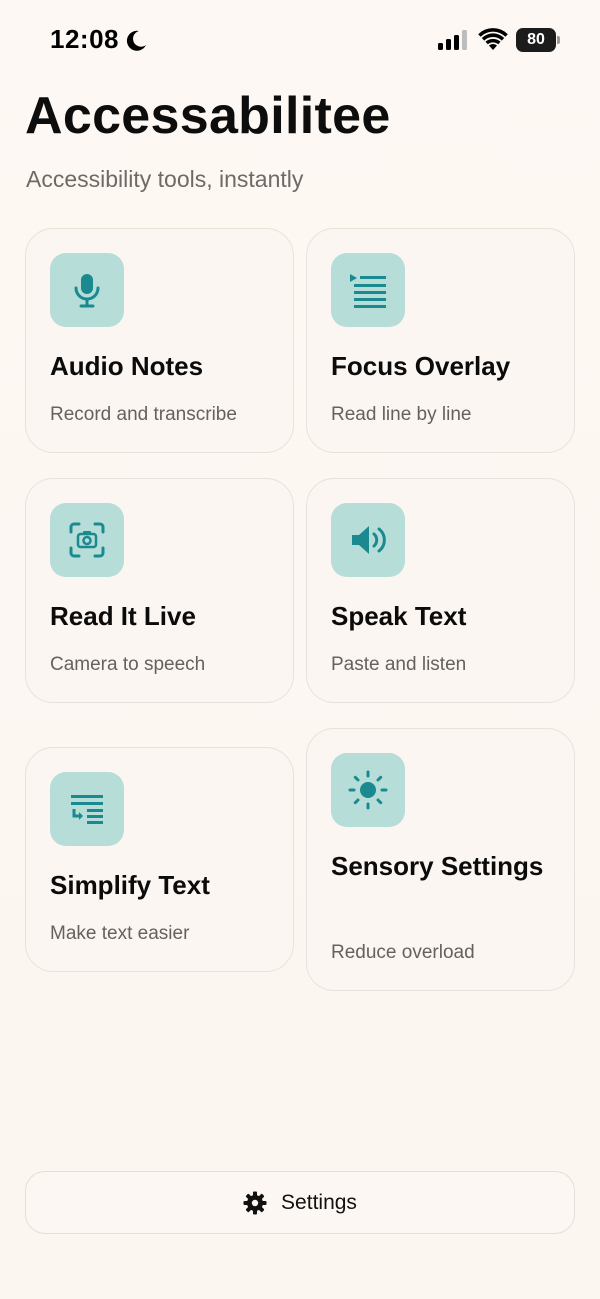 This screenshot has height=1299, width=600. I want to click on card-description: Camera to speech, so click(128, 664).